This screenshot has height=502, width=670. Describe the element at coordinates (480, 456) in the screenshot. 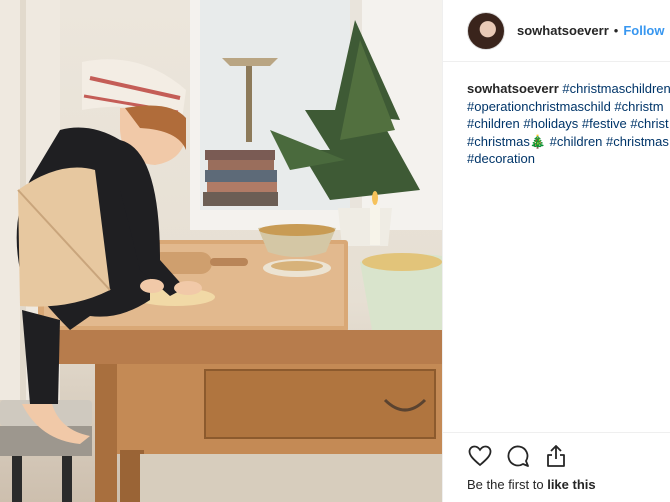

I see `heart-icon` at that location.